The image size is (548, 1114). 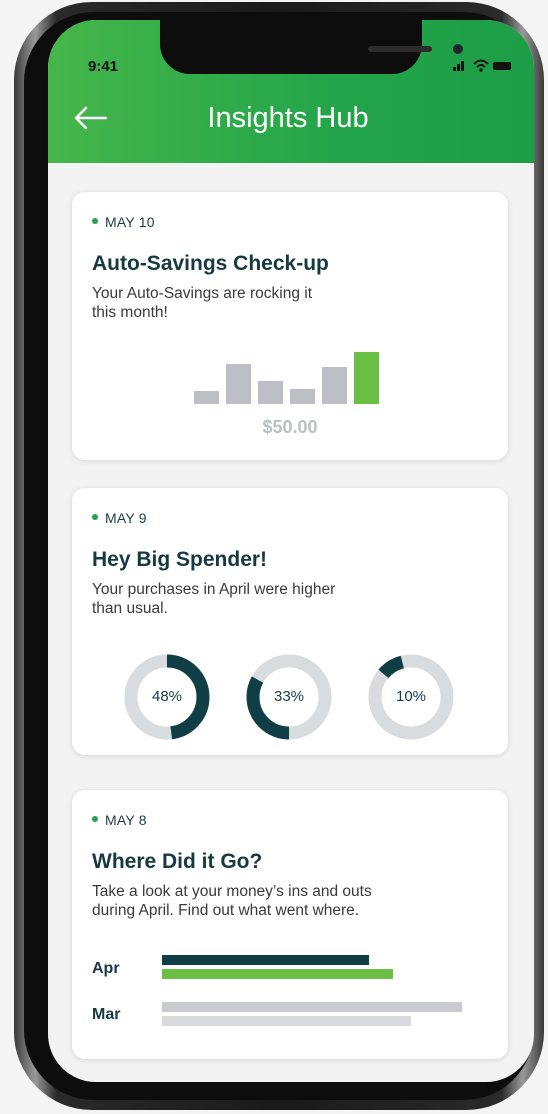 I want to click on back-button, so click(x=90, y=118).